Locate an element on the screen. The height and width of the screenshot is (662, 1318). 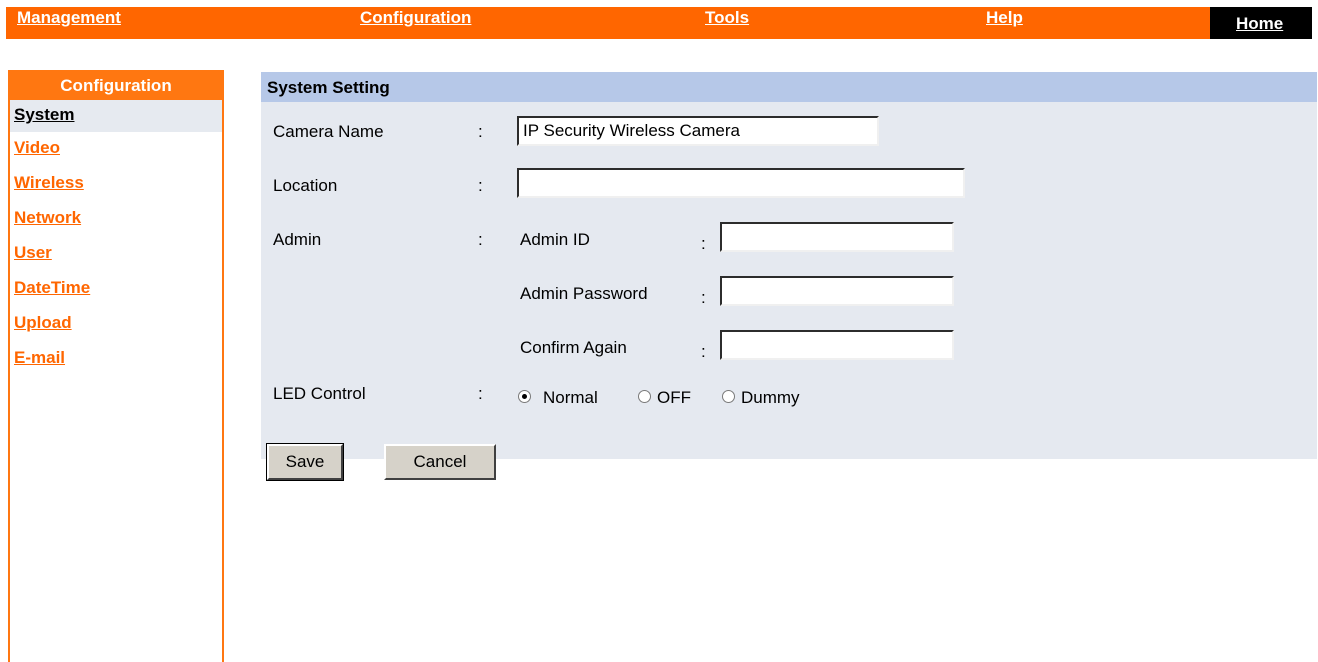
nav-home-box: Home is located at coordinates (1261, 23).